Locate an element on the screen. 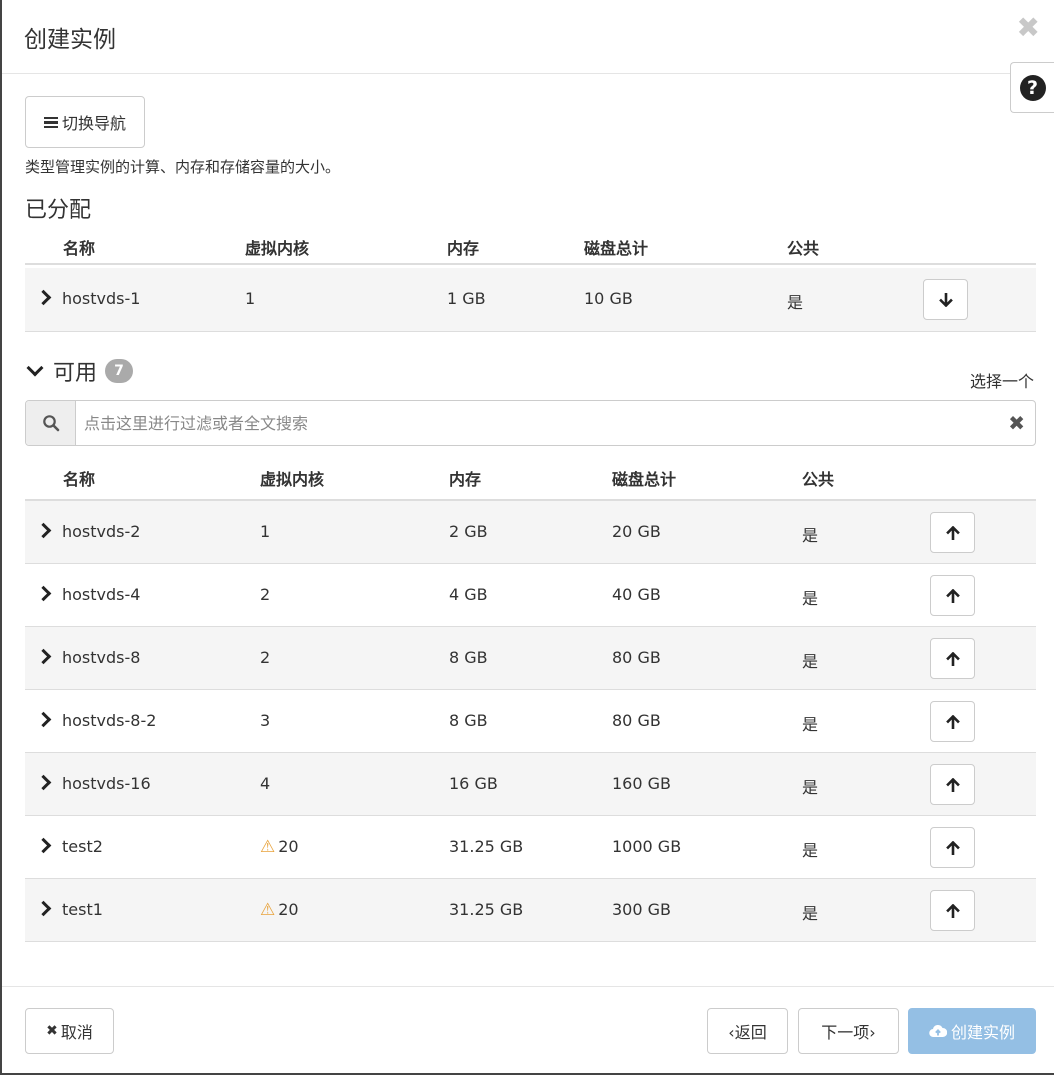 Image resolution: width=1054 pixels, height=1075 pixels. chevron-down-icon is located at coordinates (35, 368).